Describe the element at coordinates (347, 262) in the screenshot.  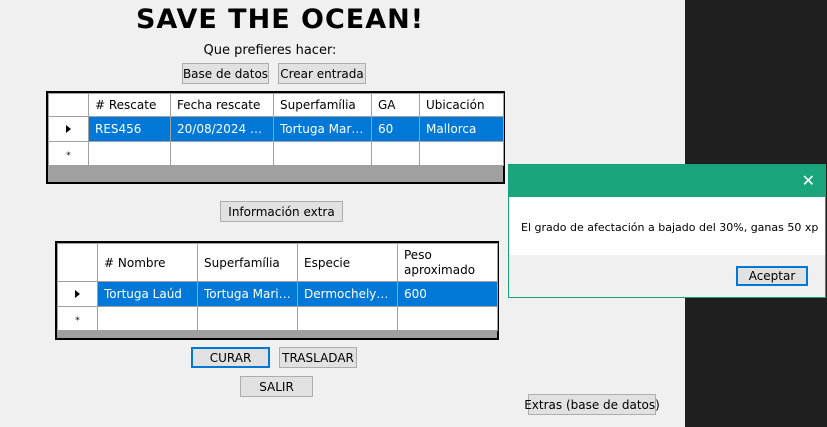
I see `column-header-species: Especie` at that location.